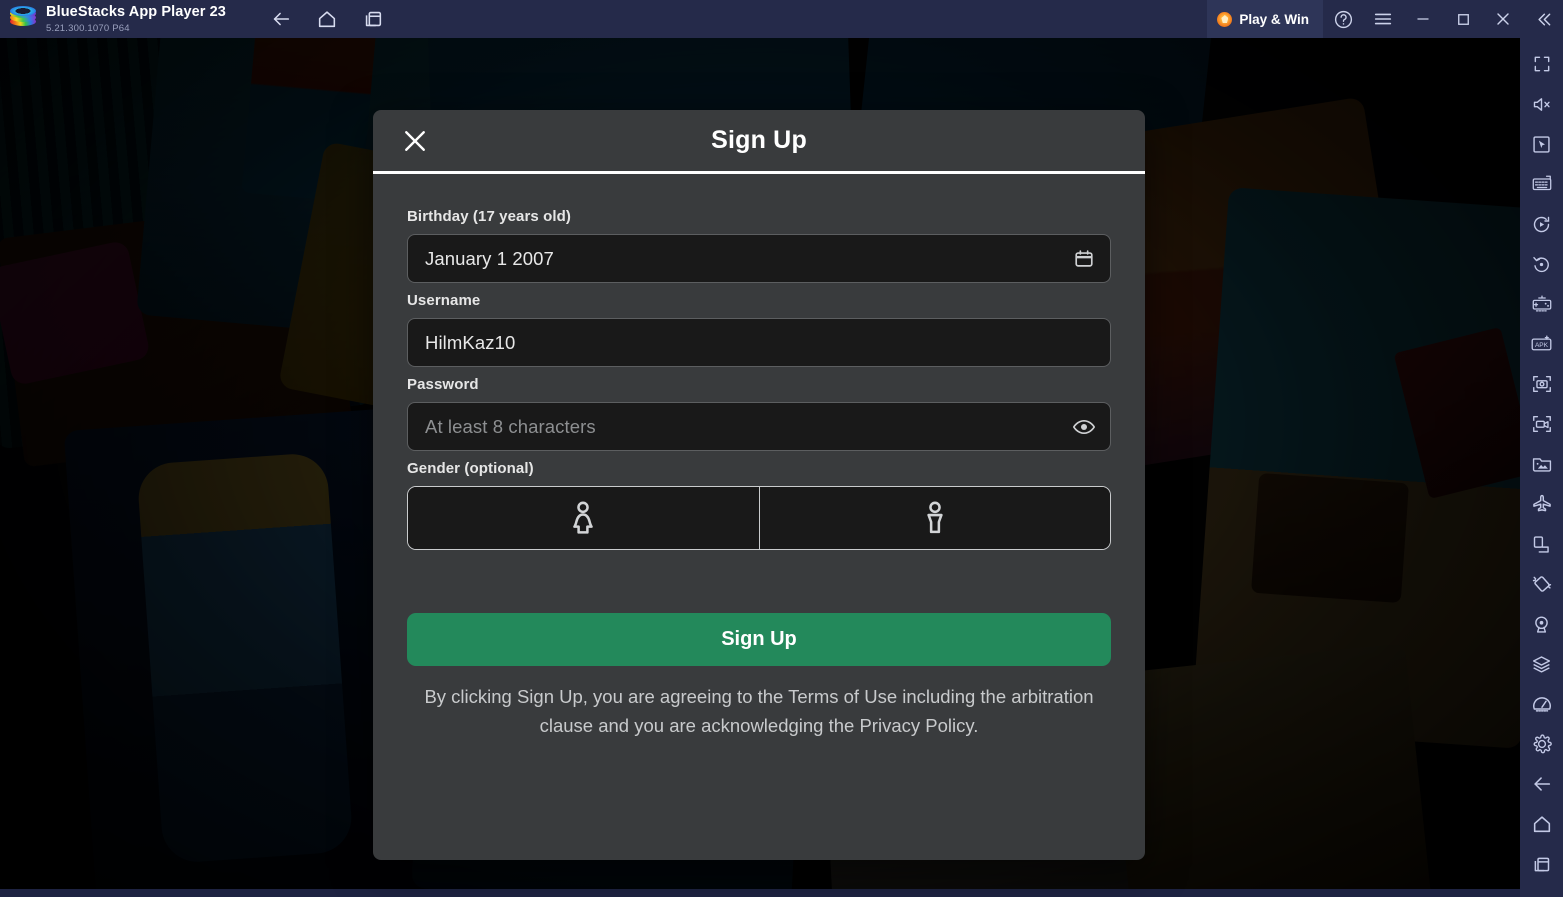  I want to click on username-field: Username HilmKaz10, so click(759, 329).